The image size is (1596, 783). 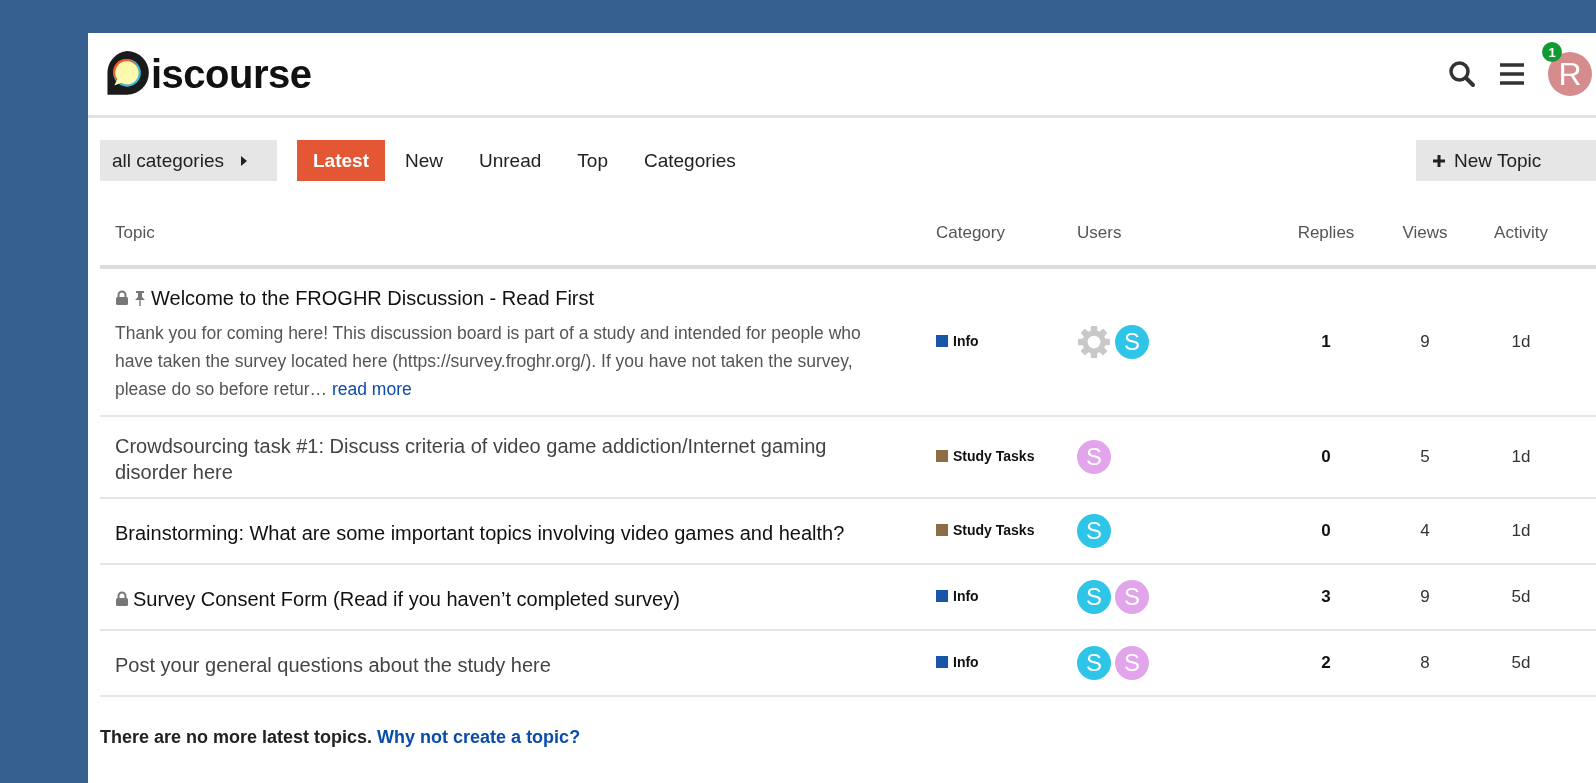 I want to click on nav-tab: Categories, so click(x=689, y=160).